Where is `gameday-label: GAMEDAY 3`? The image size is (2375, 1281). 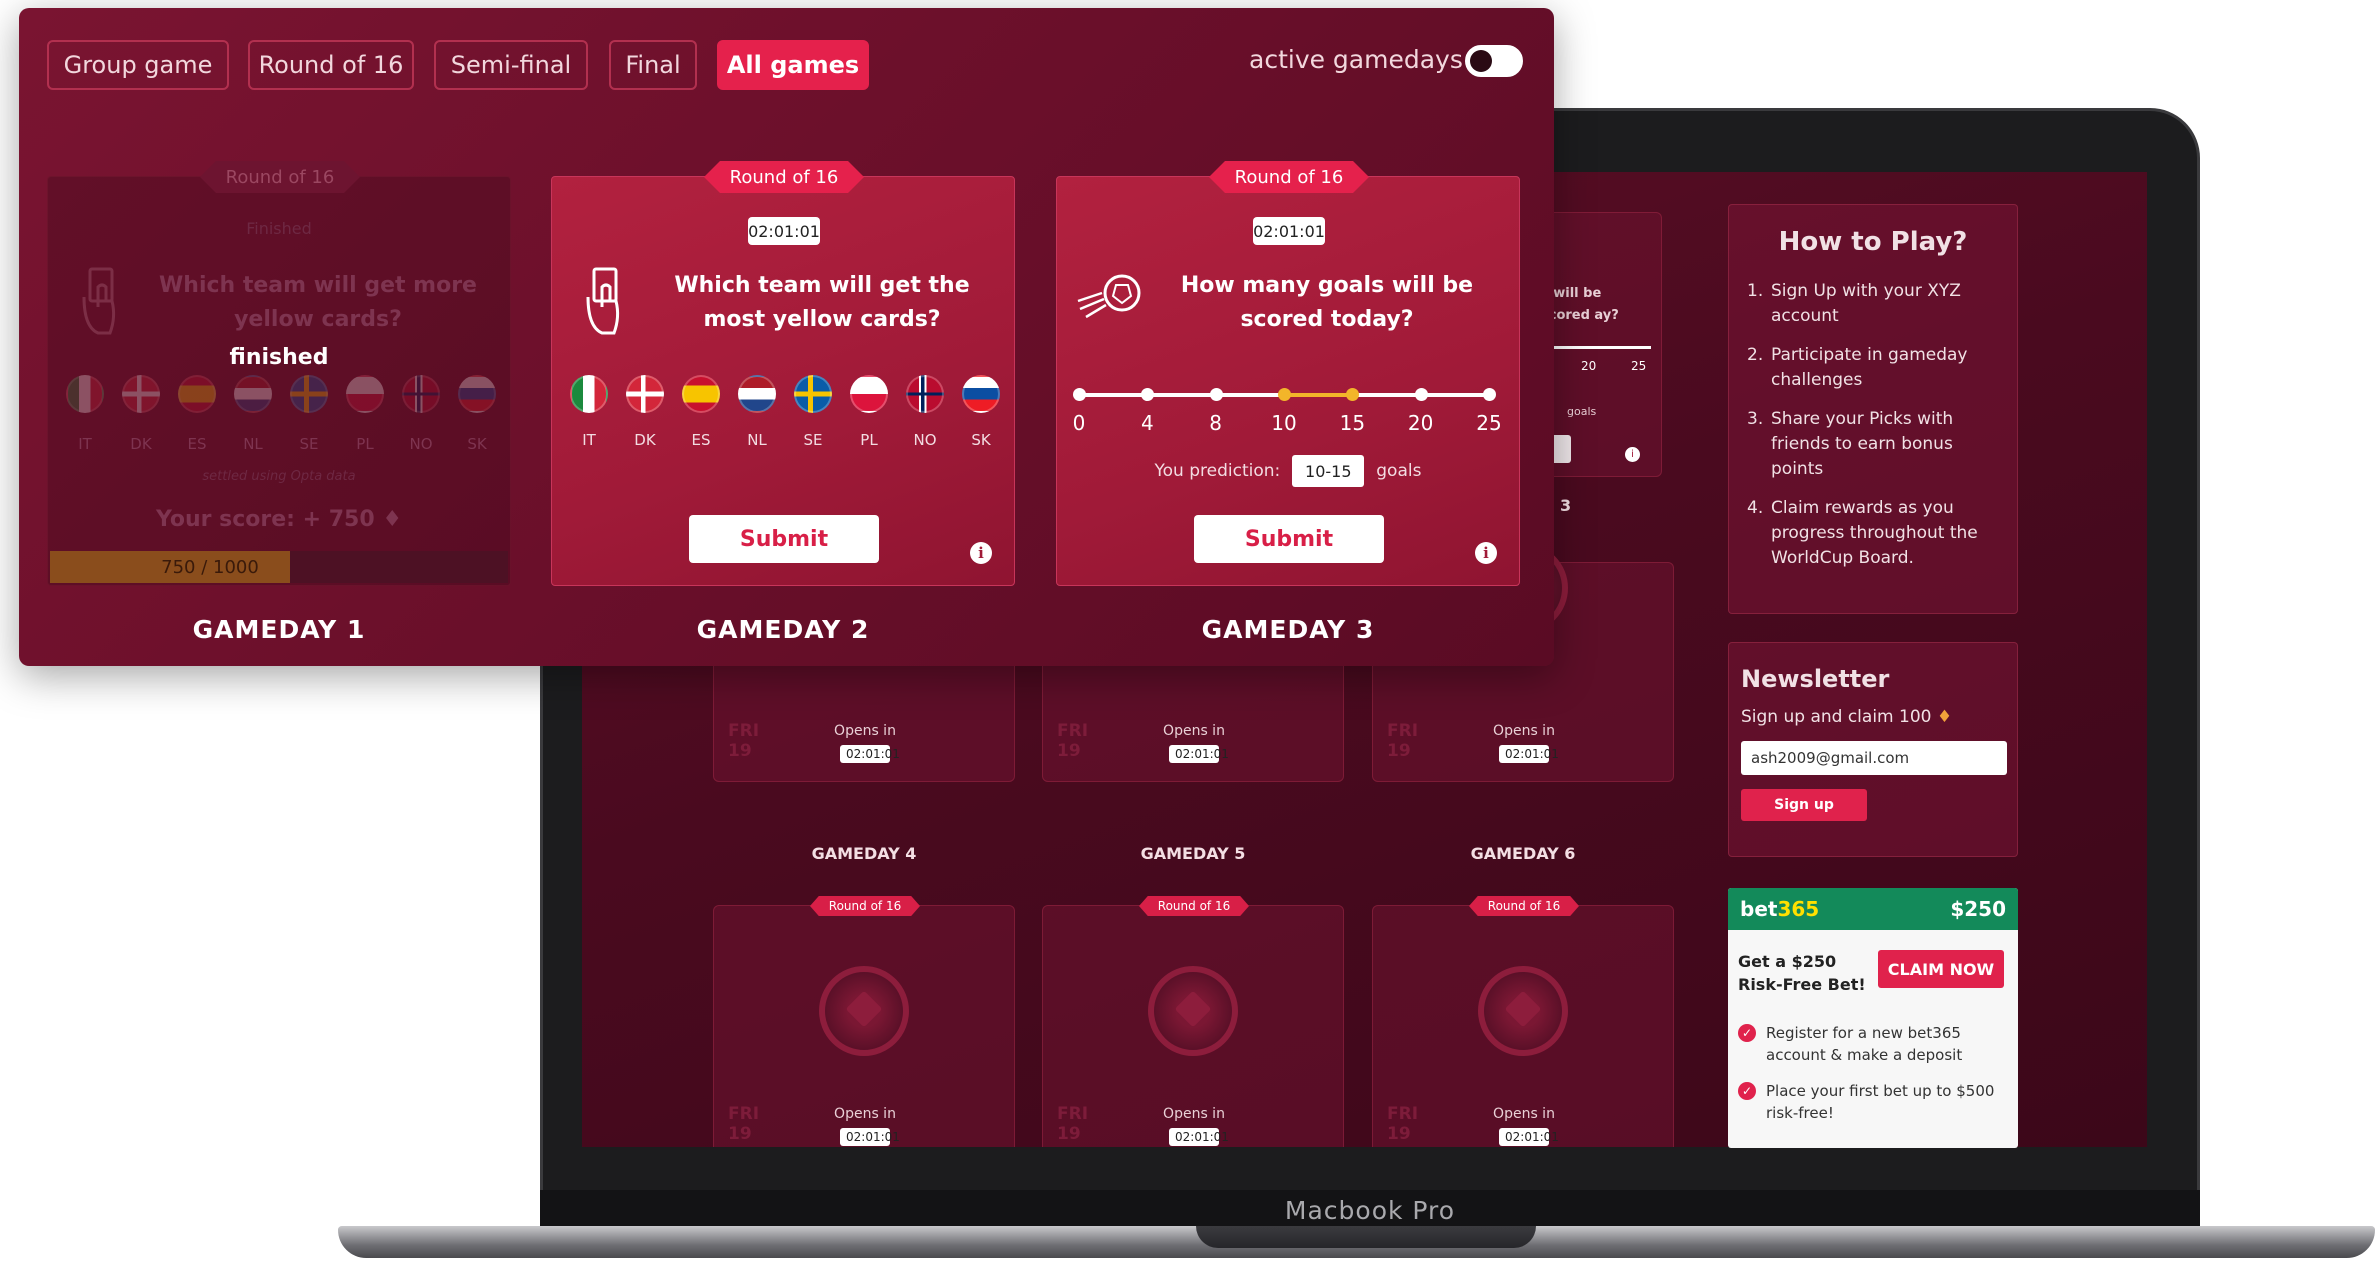 gameday-label: GAMEDAY 3 is located at coordinates (1288, 629).